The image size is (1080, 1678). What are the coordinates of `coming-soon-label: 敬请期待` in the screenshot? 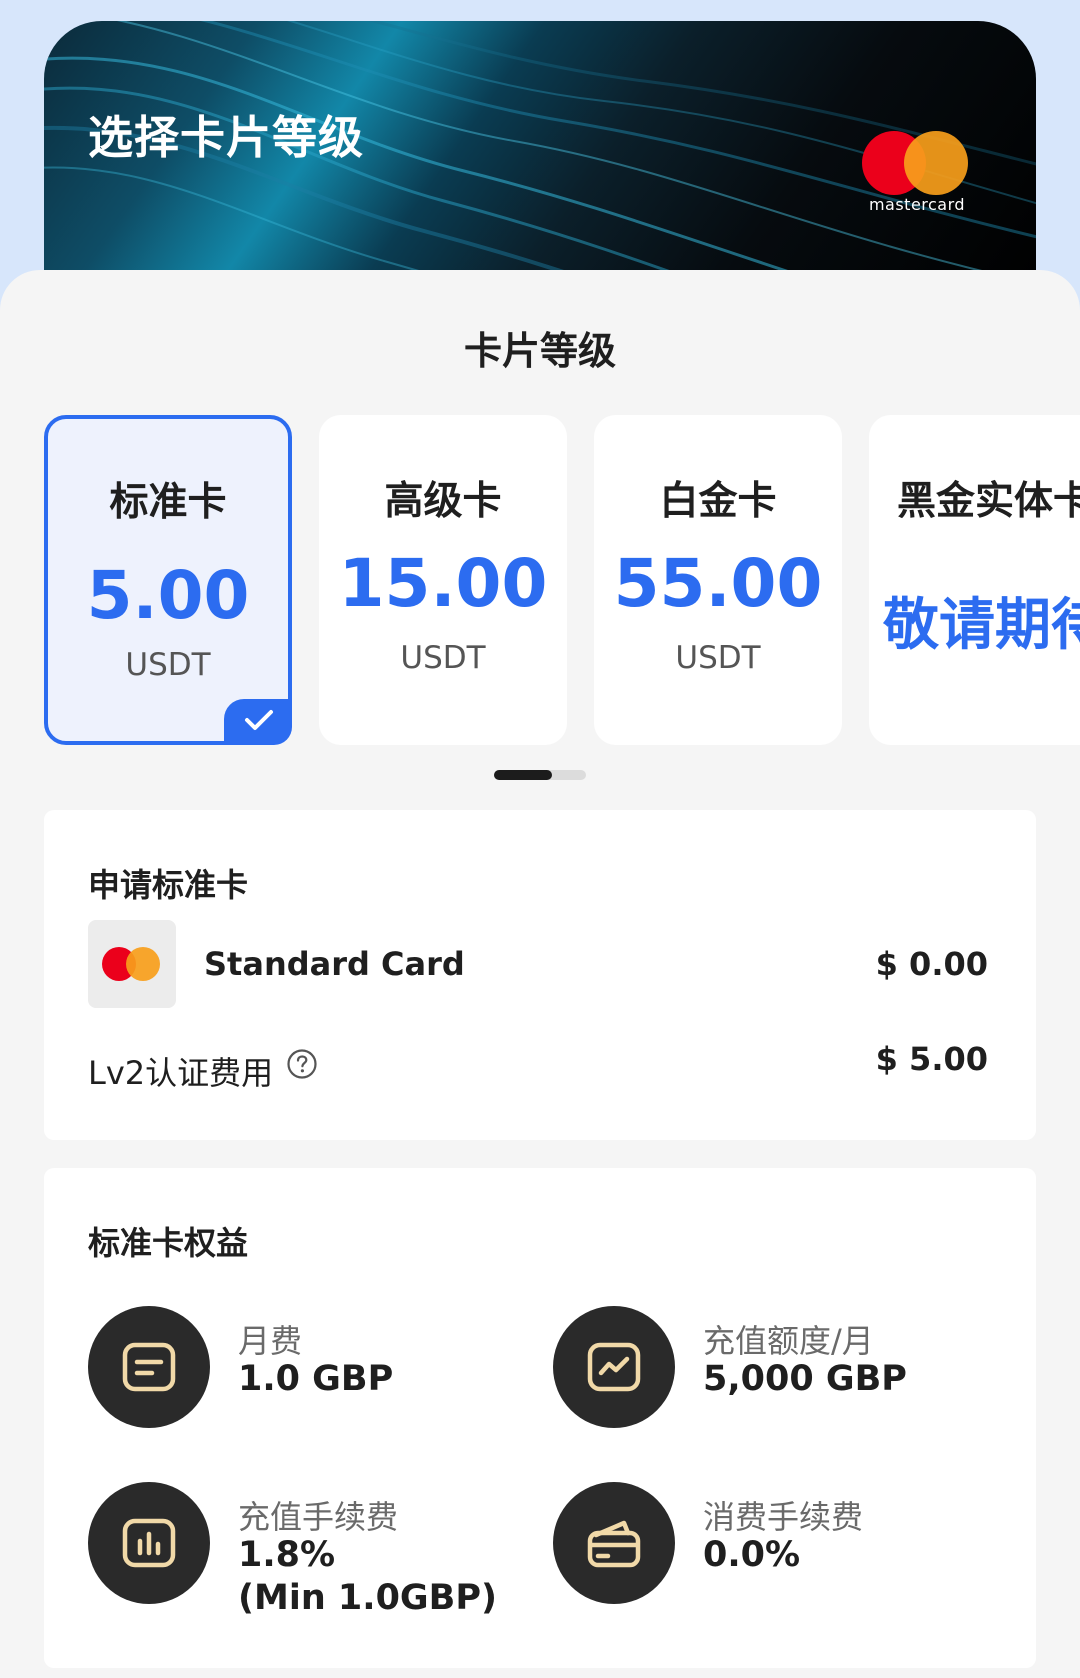 It's located at (981, 625).